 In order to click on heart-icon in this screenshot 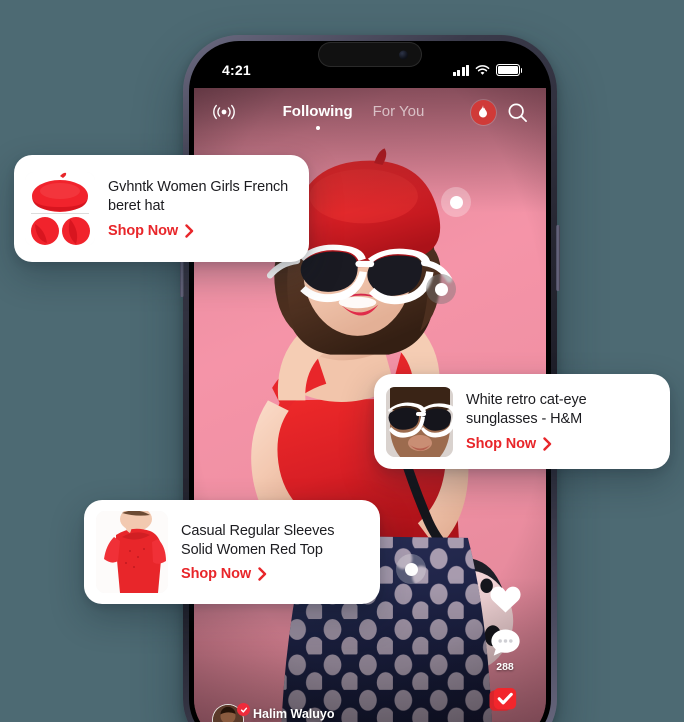, I will do `click(505, 599)`.